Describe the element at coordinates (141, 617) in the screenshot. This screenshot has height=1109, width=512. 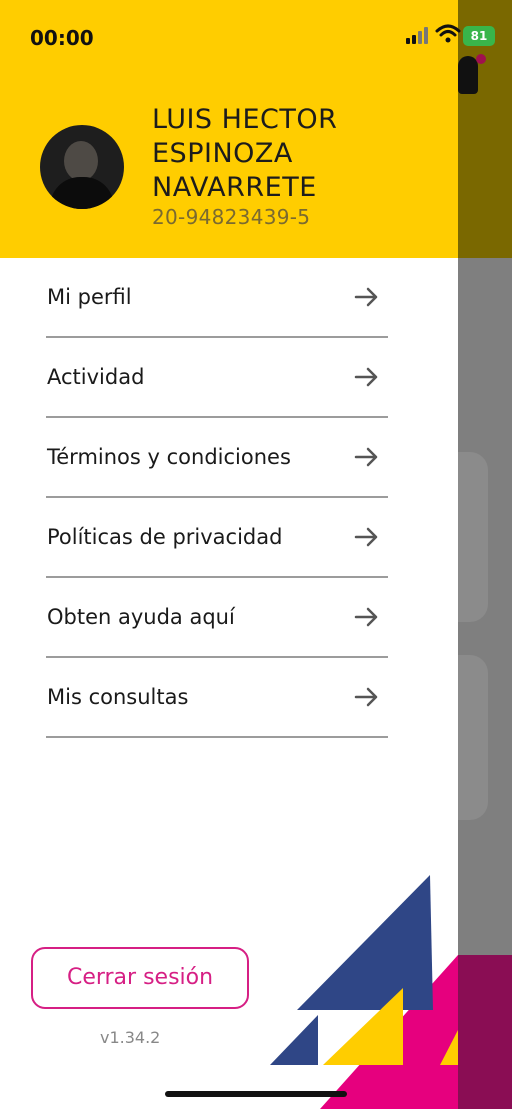
I see `menu-item-label: Obten ayuda aquí` at that location.